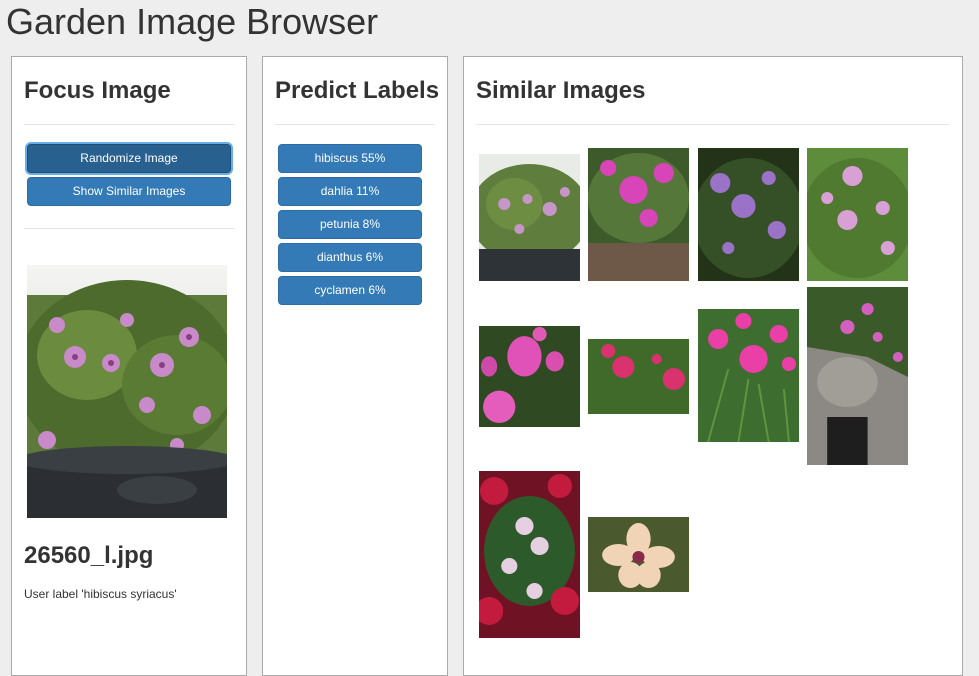 The height and width of the screenshot is (676, 979). What do you see at coordinates (357, 90) in the screenshot?
I see `predict-heading: Predict Labels` at bounding box center [357, 90].